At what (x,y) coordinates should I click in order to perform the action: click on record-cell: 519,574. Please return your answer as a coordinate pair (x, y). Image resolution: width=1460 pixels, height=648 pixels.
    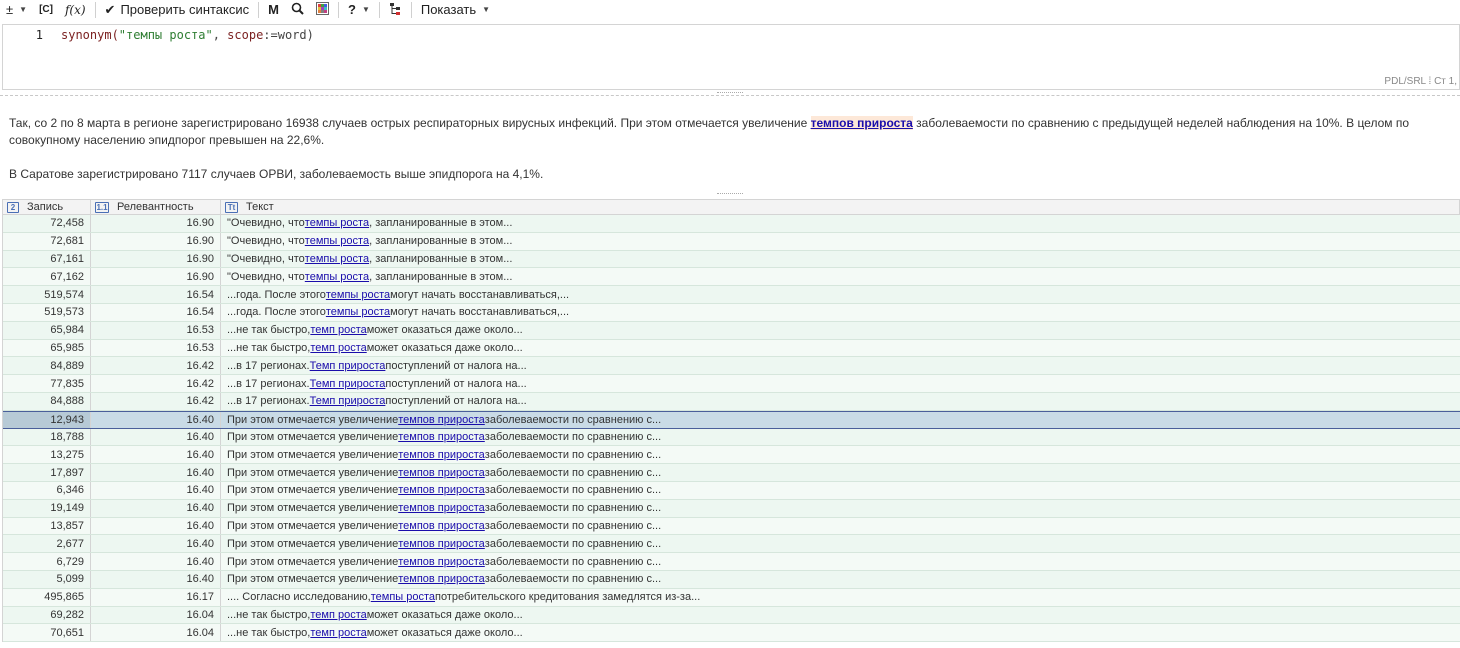
    Looking at the image, I should click on (47, 294).